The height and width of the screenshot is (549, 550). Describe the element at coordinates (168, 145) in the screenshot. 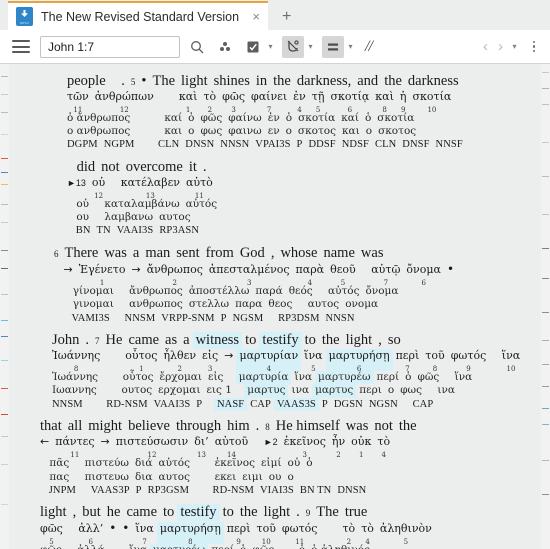

I see `interlinear-cell: CLN` at that location.